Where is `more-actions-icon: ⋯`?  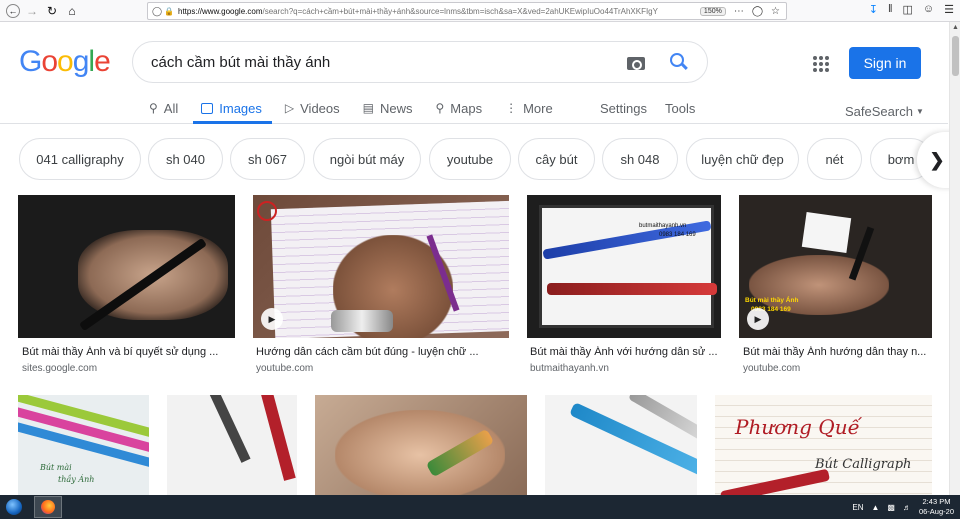
more-actions-icon: ⋯ is located at coordinates (739, 11).